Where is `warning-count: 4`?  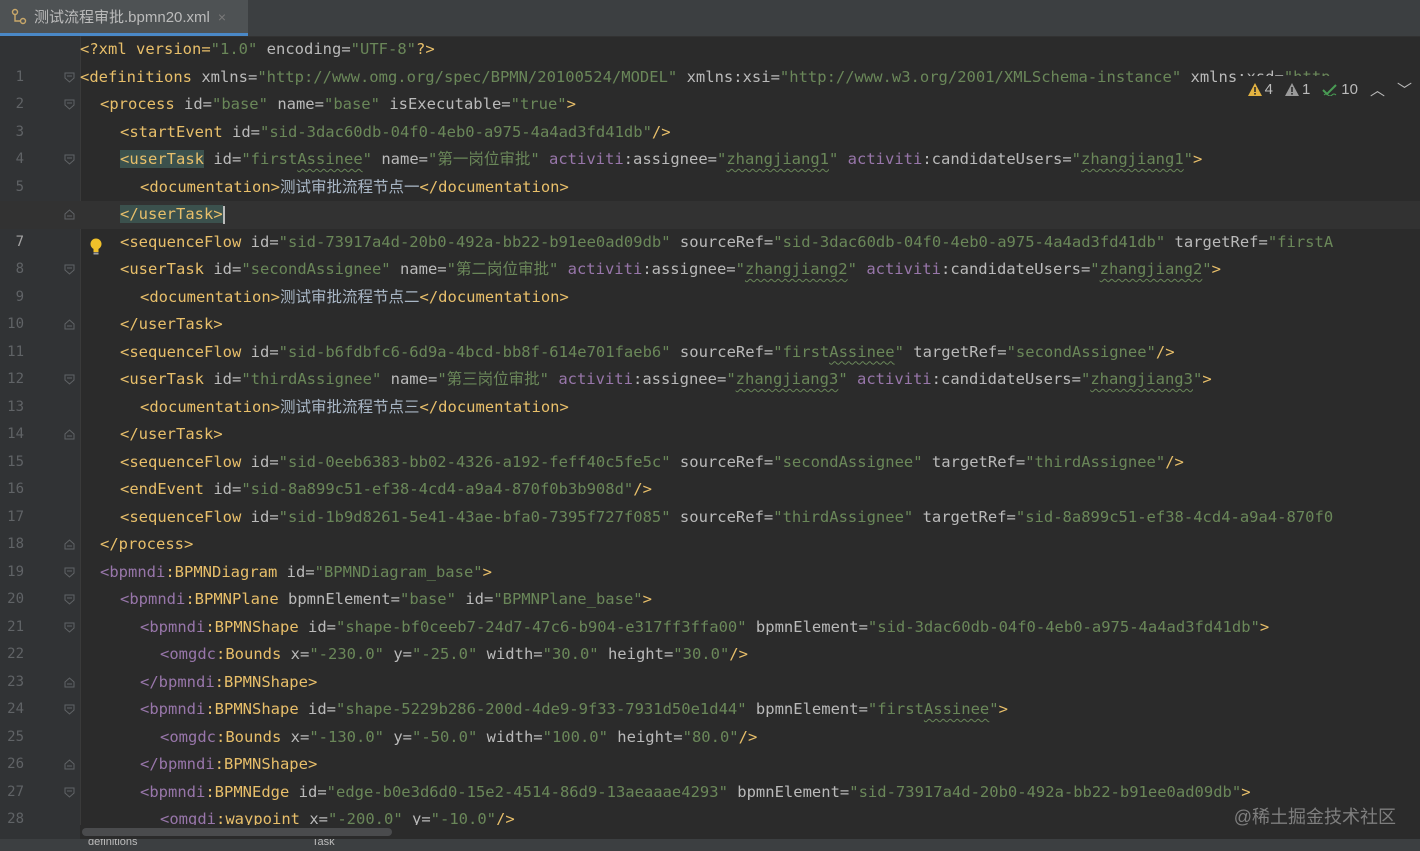 warning-count: 4 is located at coordinates (1260, 89).